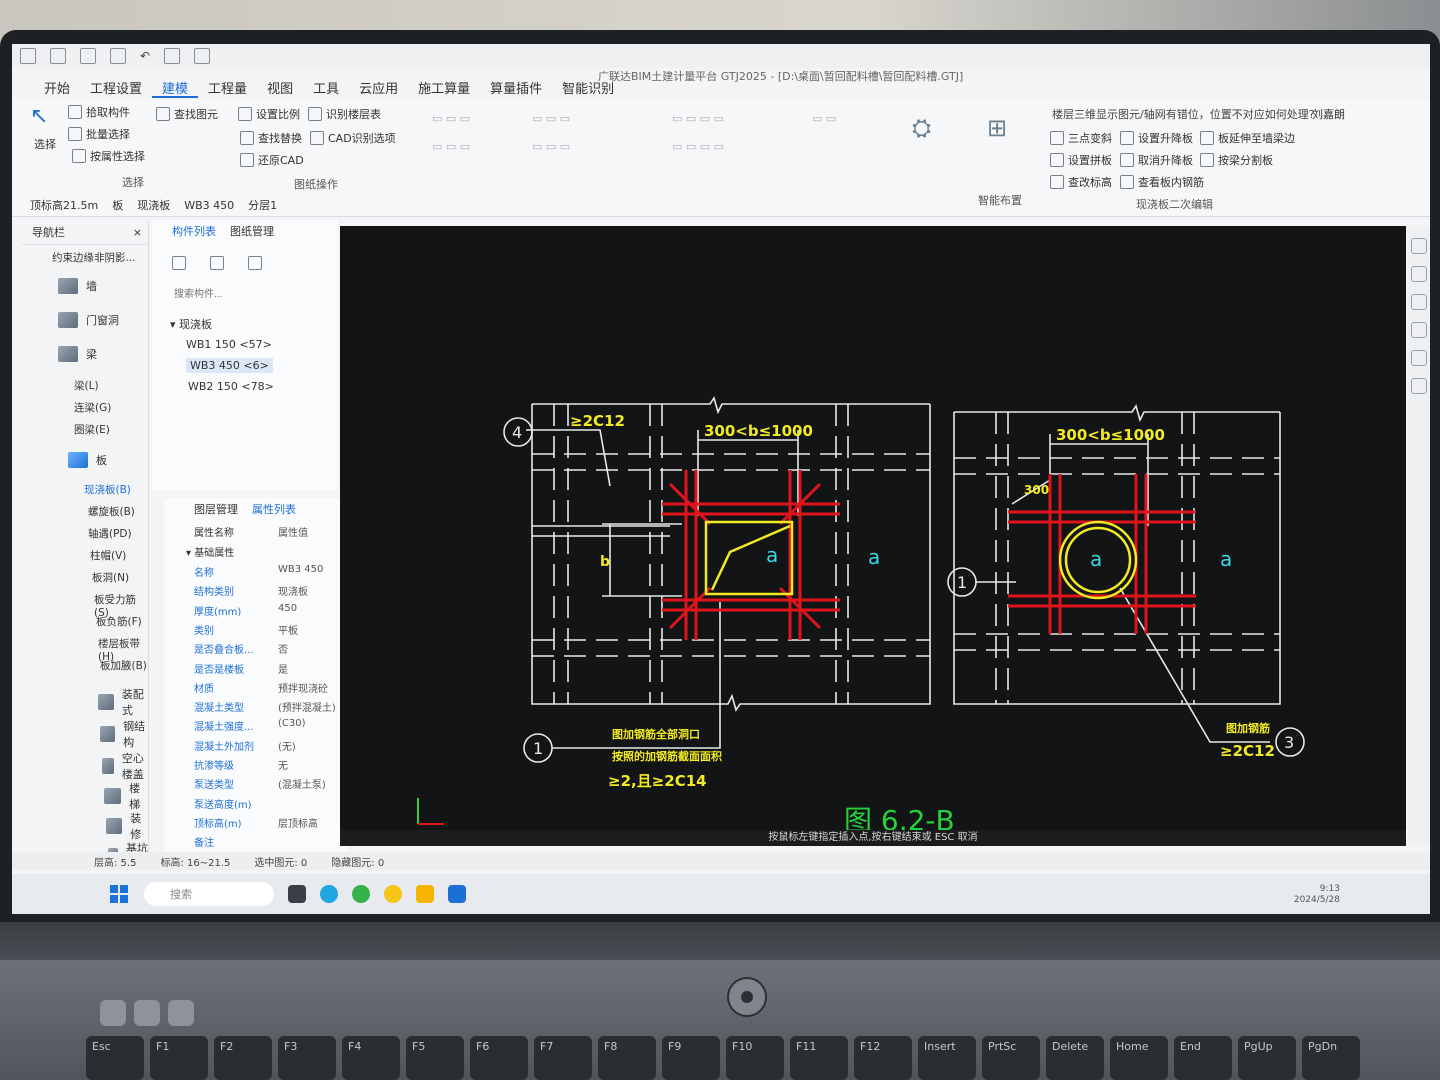 This screenshot has width=1440, height=1080. What do you see at coordinates (194, 231) in the screenshot?
I see `tab-component-list: 构件列表` at bounding box center [194, 231].